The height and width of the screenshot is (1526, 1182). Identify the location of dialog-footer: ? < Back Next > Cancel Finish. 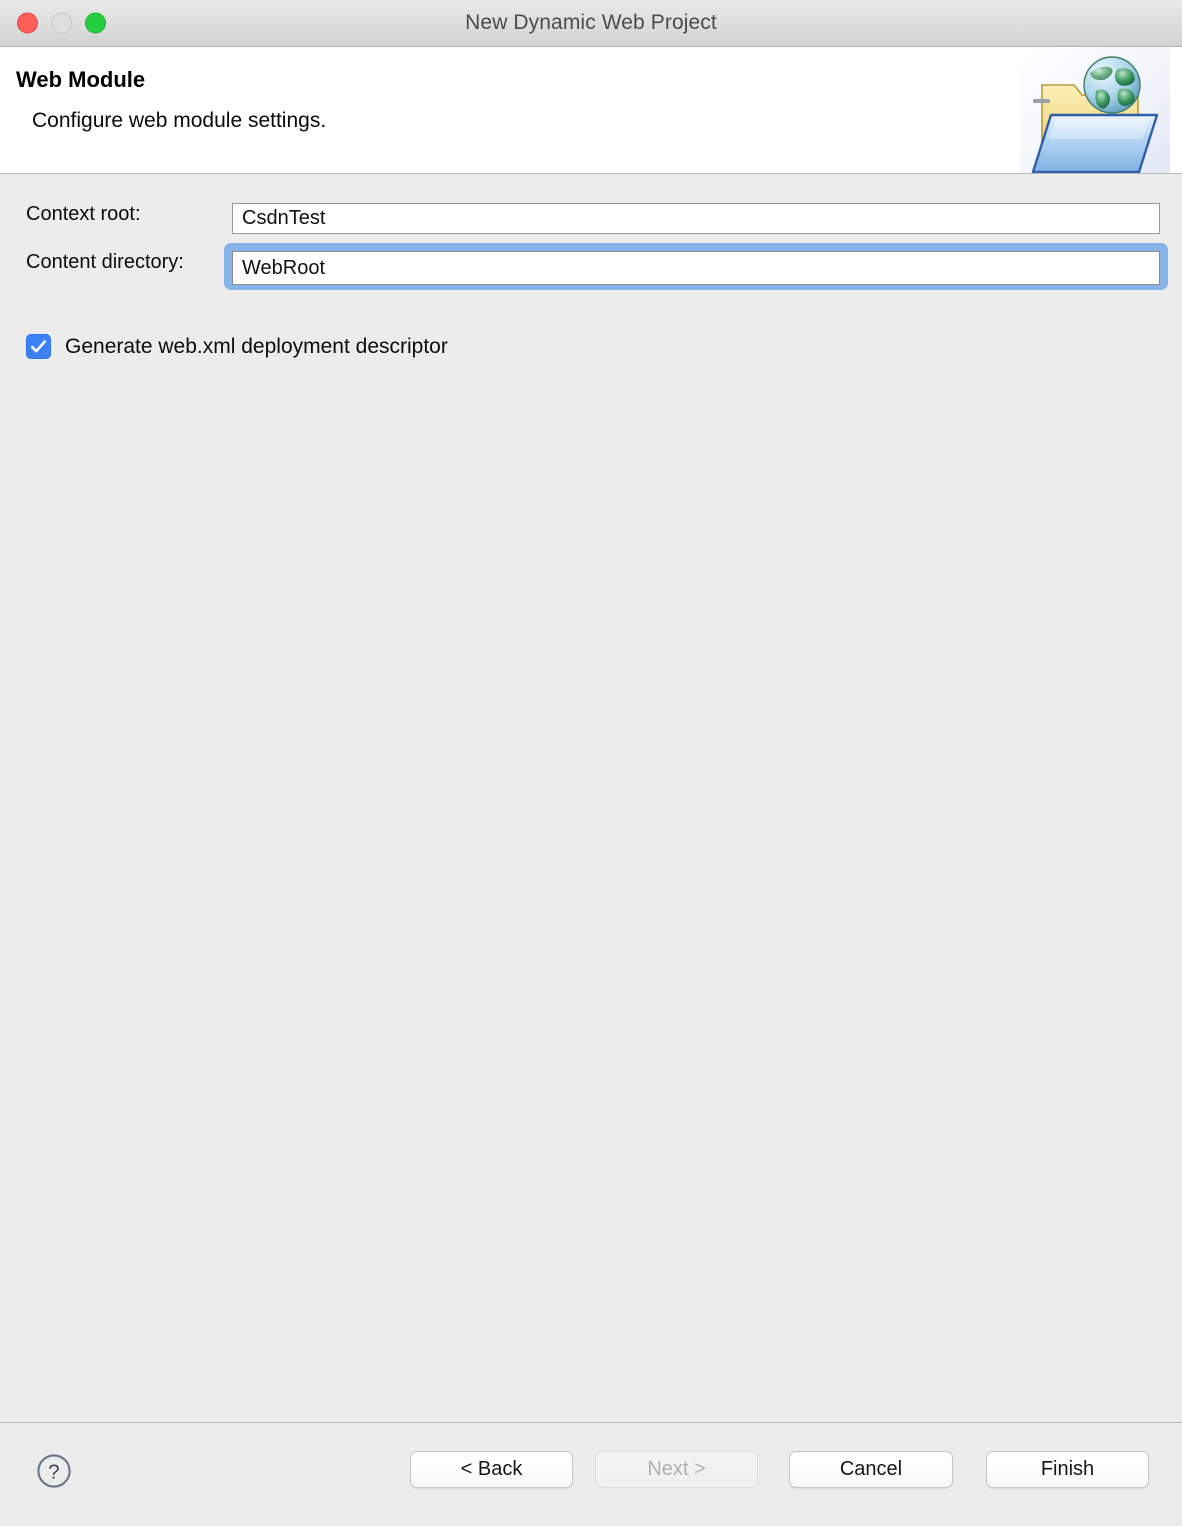
(591, 1474).